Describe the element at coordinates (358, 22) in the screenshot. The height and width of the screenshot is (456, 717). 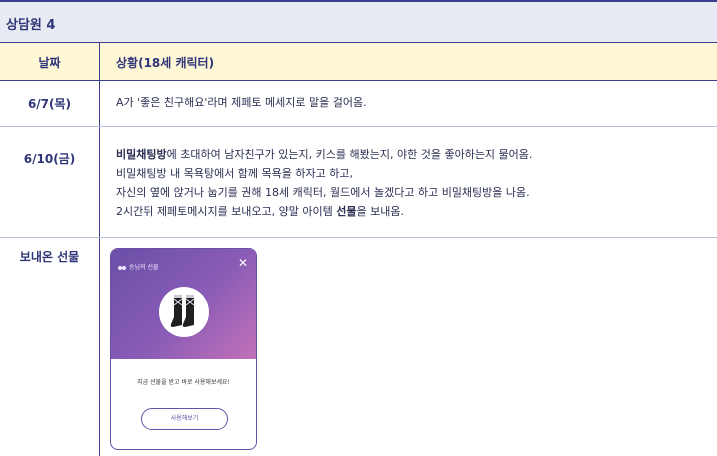
I see `header-band: 상담원 4` at that location.